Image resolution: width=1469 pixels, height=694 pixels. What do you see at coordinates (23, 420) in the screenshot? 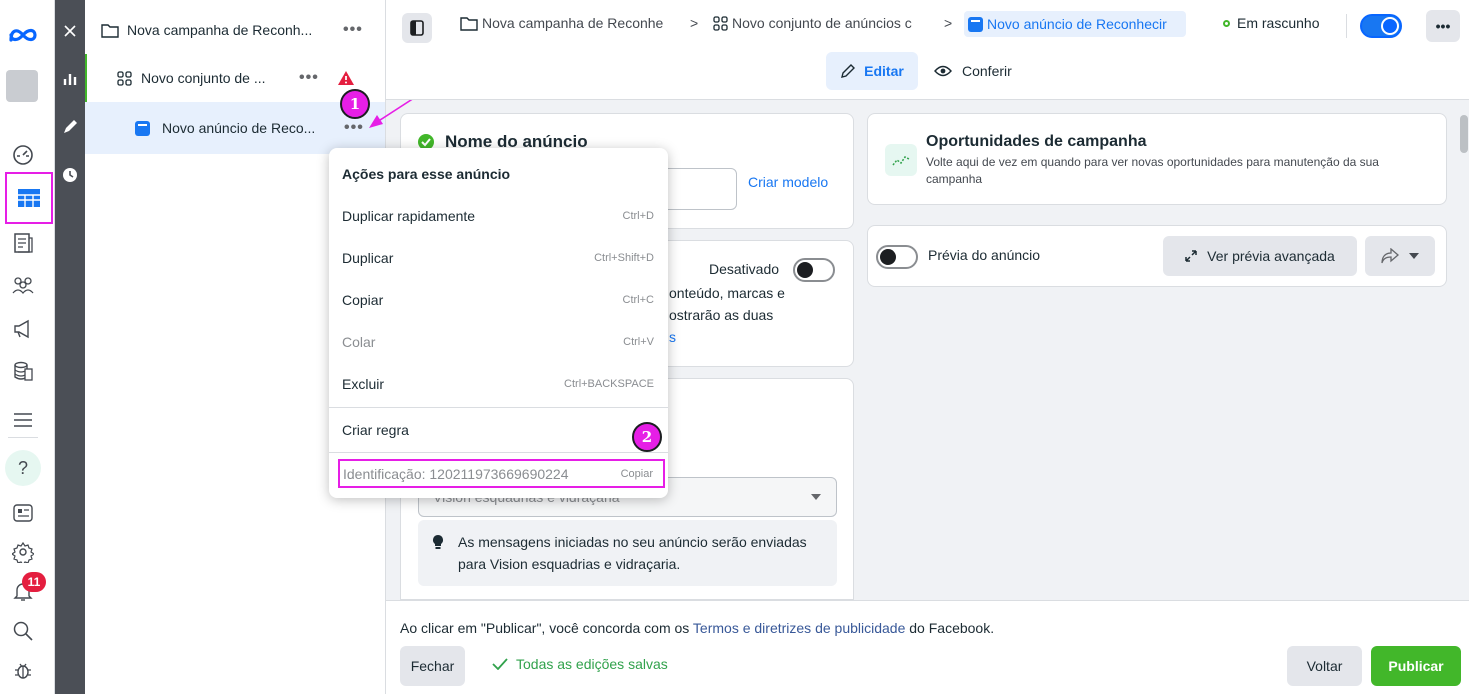
I see `menu-icon` at bounding box center [23, 420].